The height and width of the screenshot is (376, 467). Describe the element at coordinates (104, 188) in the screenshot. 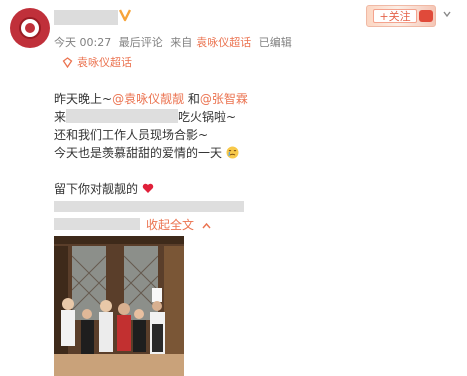

I see `post-line-5: 留下你对靓靓的` at that location.